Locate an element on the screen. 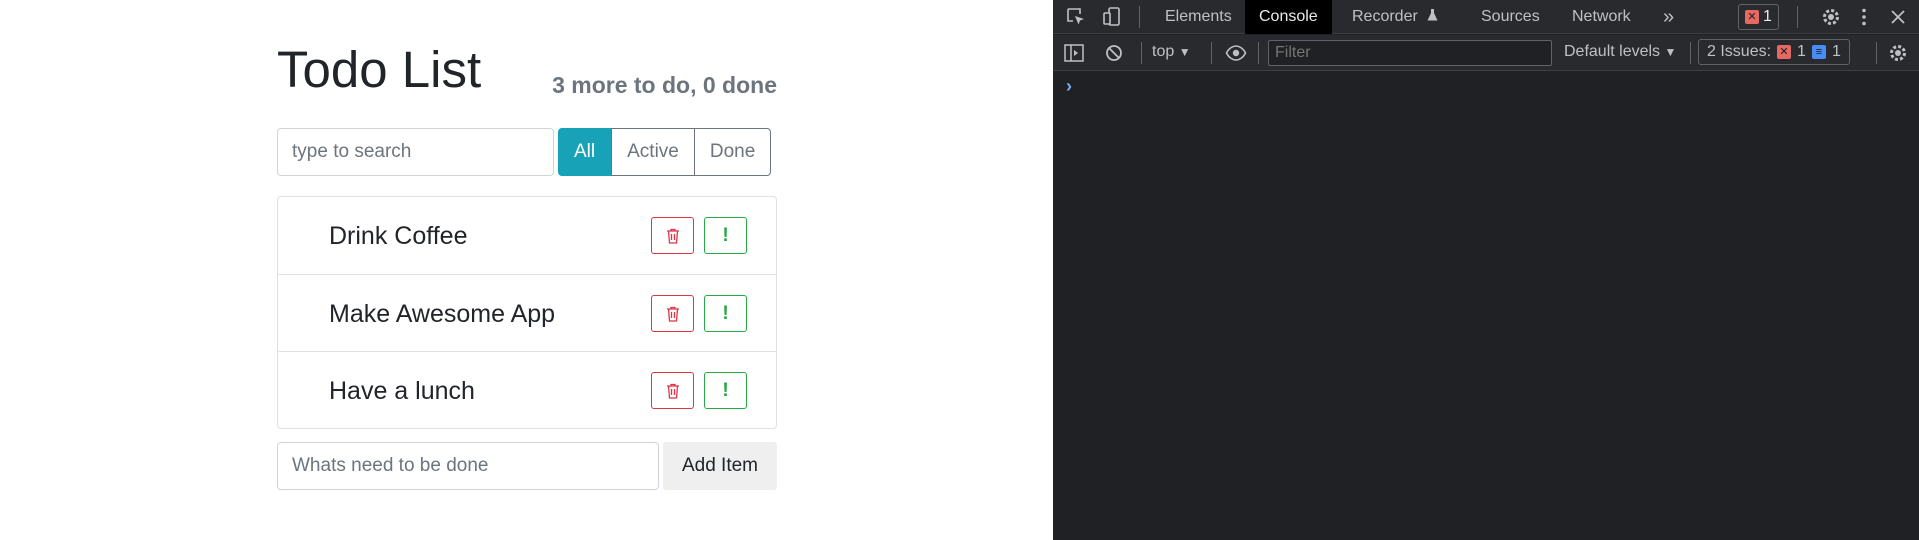 This screenshot has width=1919, height=540. close-icon is located at coordinates (1898, 17).